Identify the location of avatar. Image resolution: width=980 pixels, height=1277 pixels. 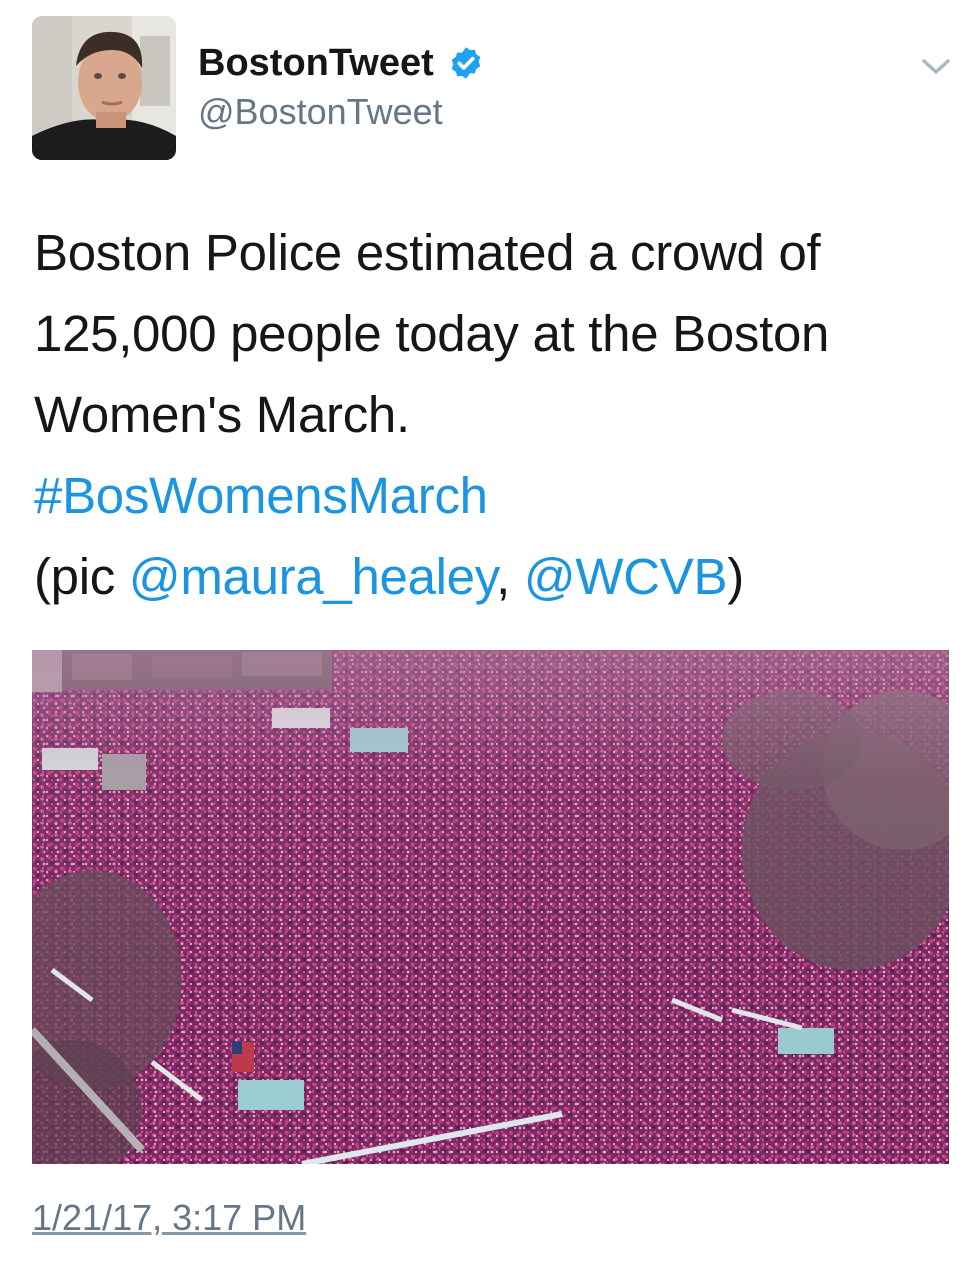
(104, 88).